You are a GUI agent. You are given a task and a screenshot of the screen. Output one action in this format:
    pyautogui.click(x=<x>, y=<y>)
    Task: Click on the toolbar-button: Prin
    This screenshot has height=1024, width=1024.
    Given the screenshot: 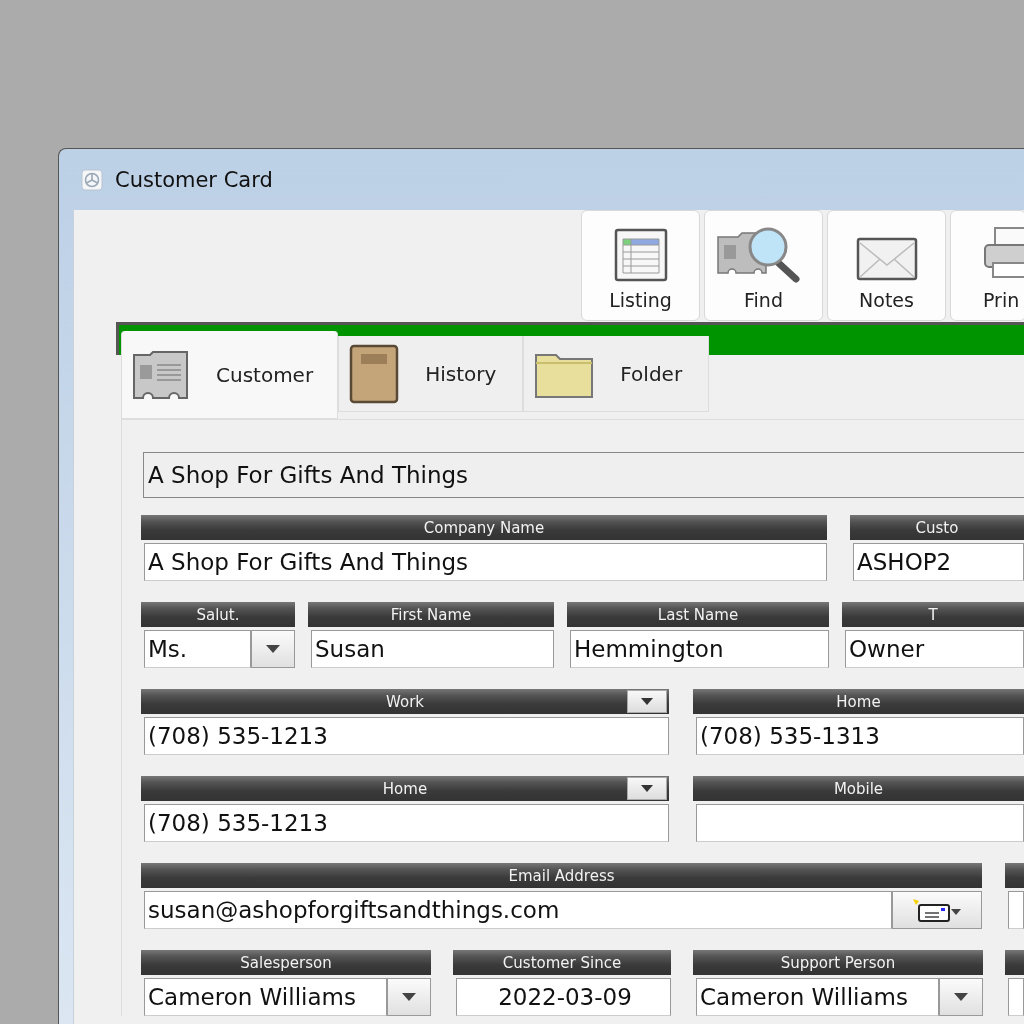 What is the action you would take?
    pyautogui.click(x=987, y=265)
    